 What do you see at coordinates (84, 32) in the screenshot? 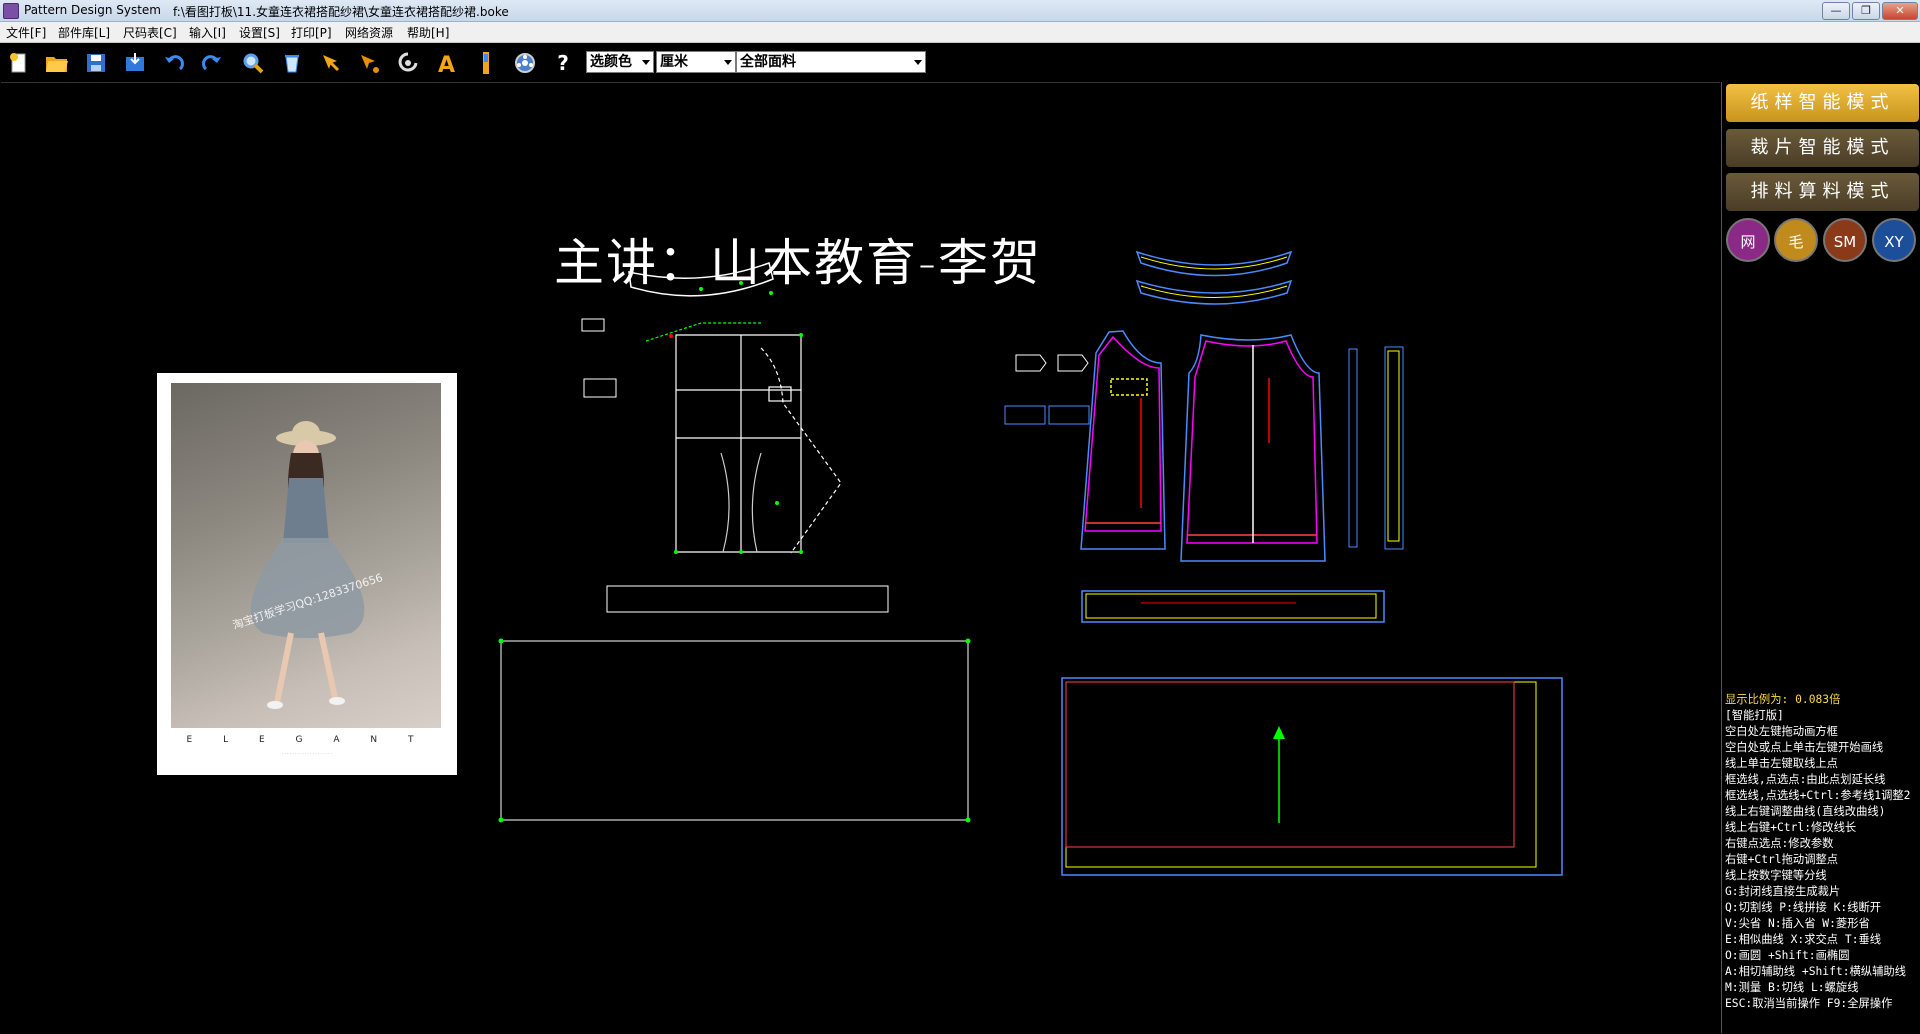
I see `menu-parts-library: 部件库[L]` at bounding box center [84, 32].